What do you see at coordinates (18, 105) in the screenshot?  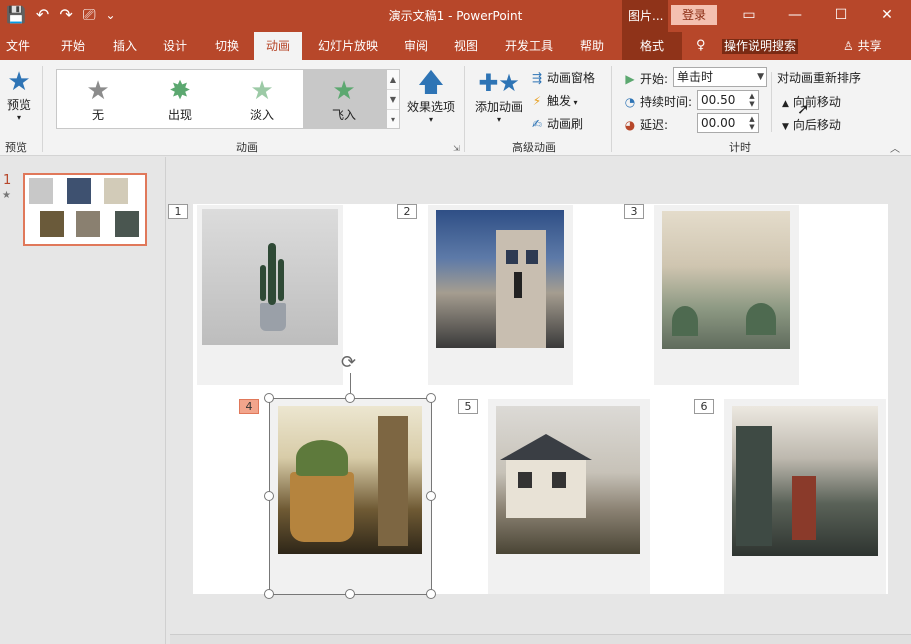 I see `preview-label: 预览` at bounding box center [18, 105].